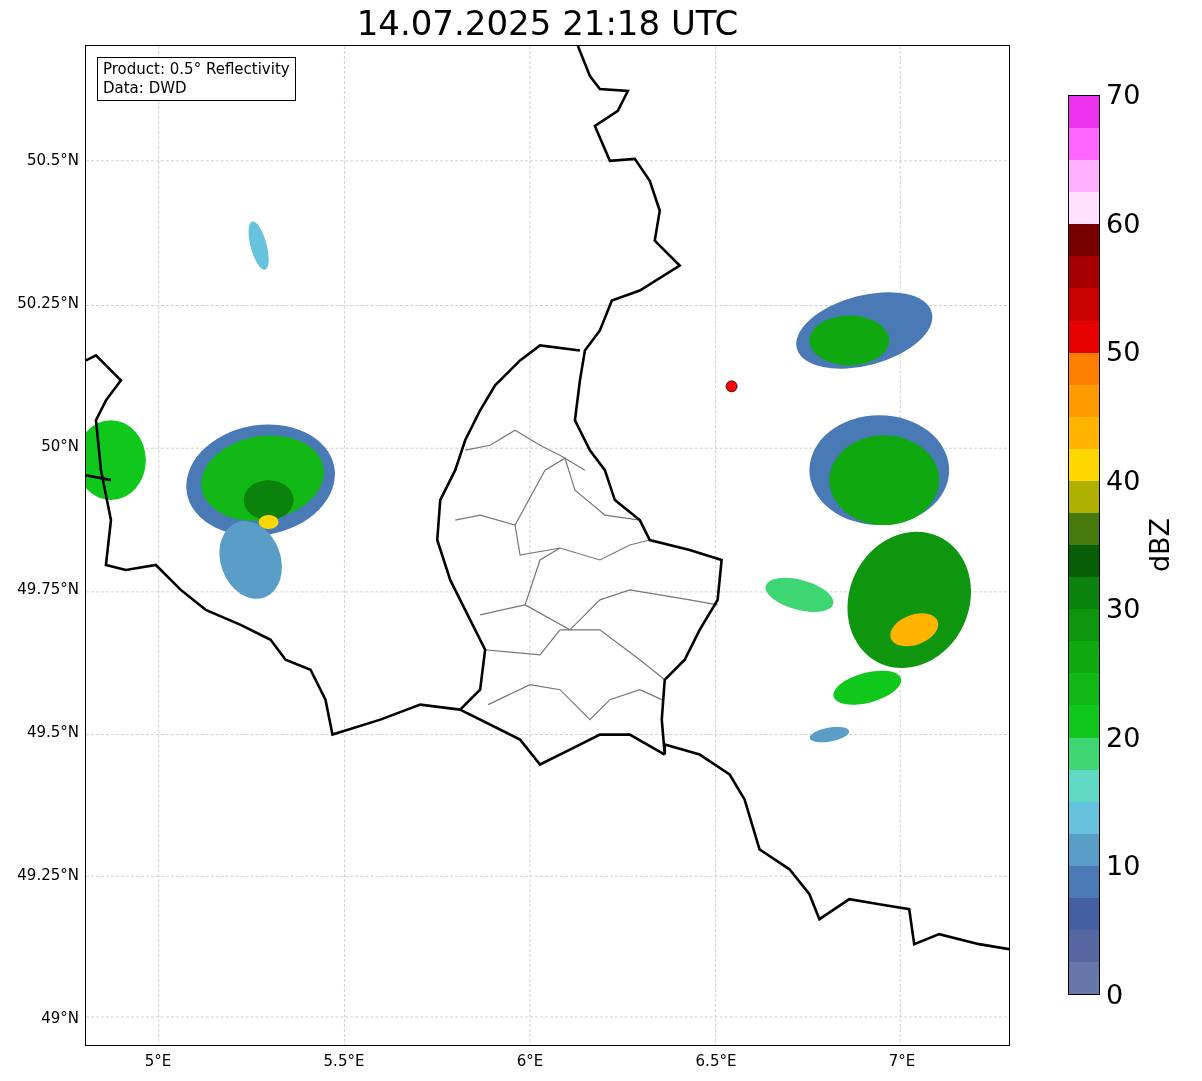 The image size is (1202, 1081). Describe the element at coordinates (547, 23) in the screenshot. I see `chart-title: 14.07.2025 21:18 UTC` at that location.